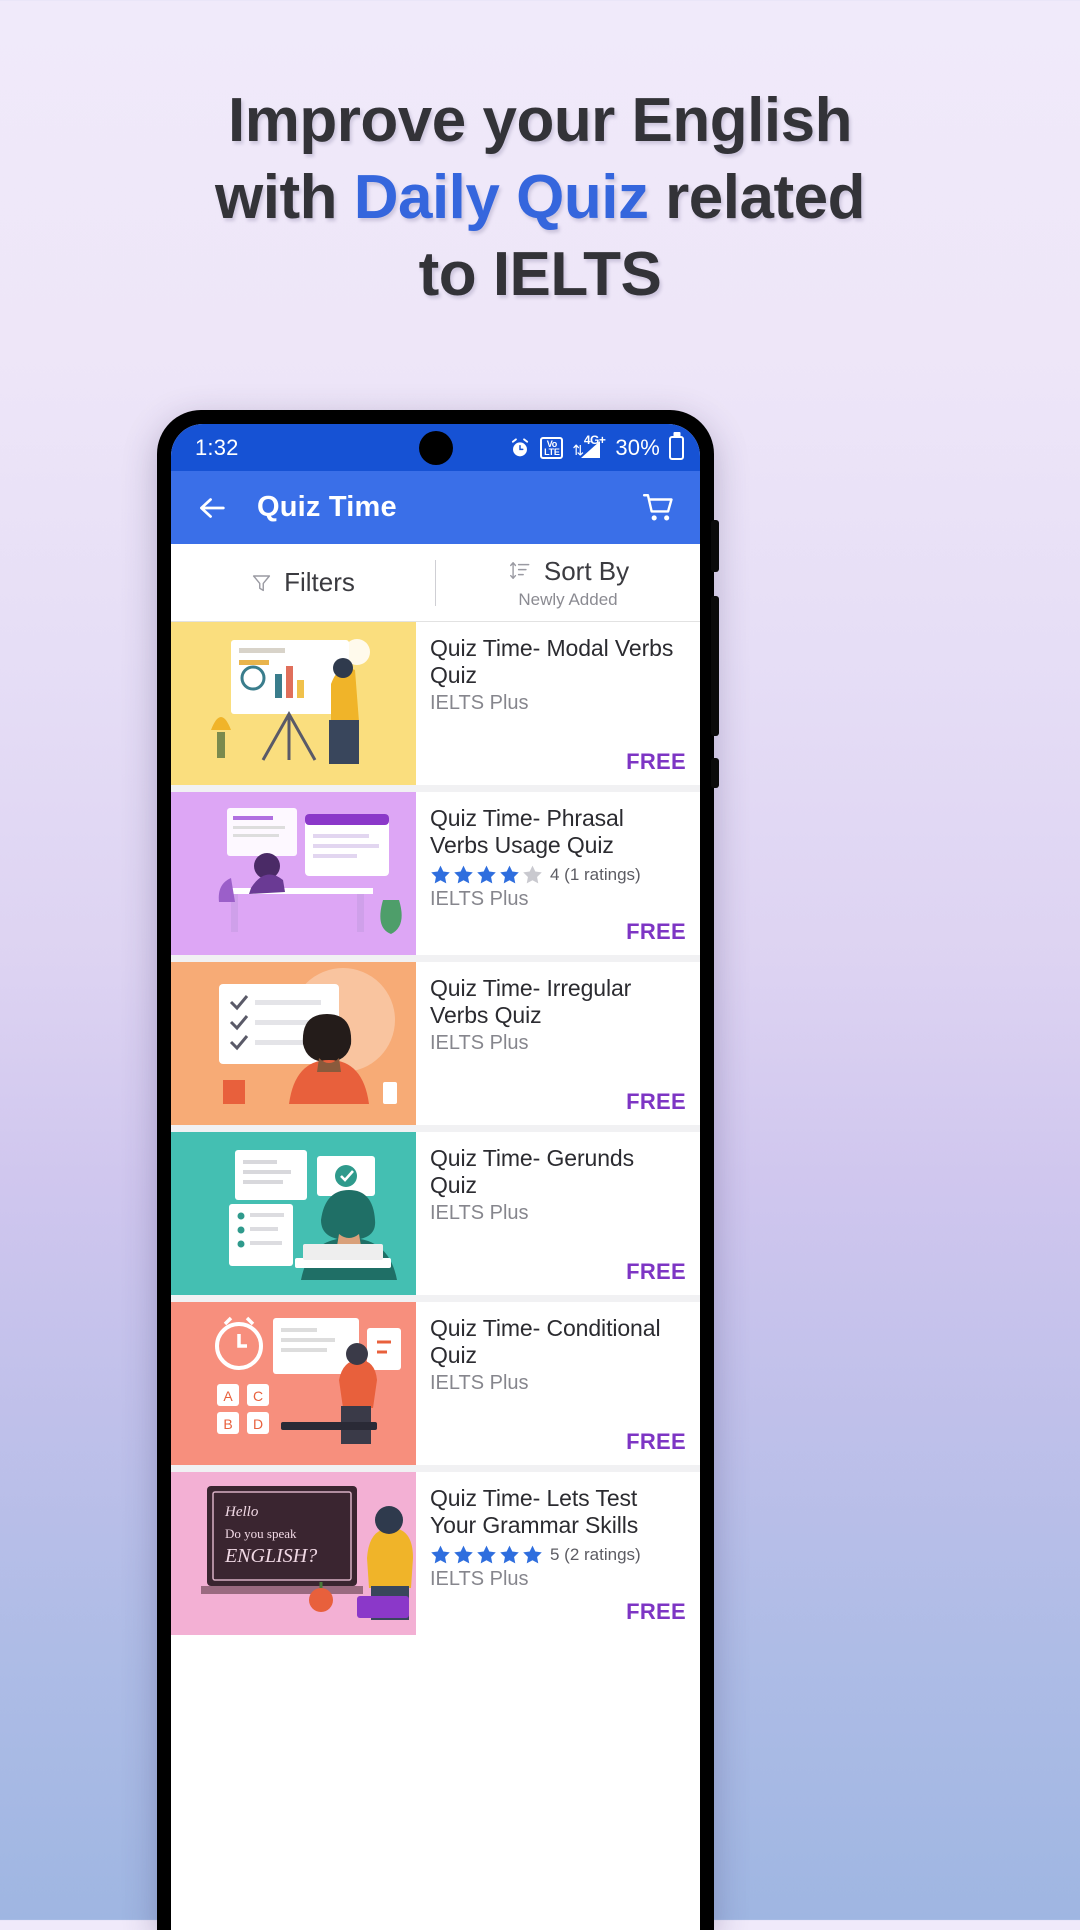 The width and height of the screenshot is (1080, 1930). I want to click on quiz-card: Quiz Time- Gerunds Quiz IELTS Plus FREE, so click(435, 1213).